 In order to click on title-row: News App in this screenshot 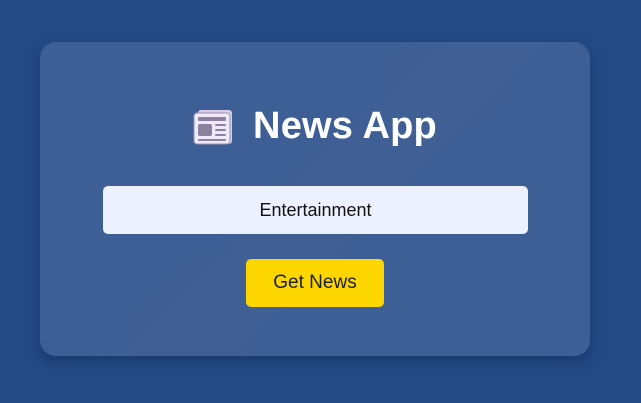, I will do `click(315, 126)`.